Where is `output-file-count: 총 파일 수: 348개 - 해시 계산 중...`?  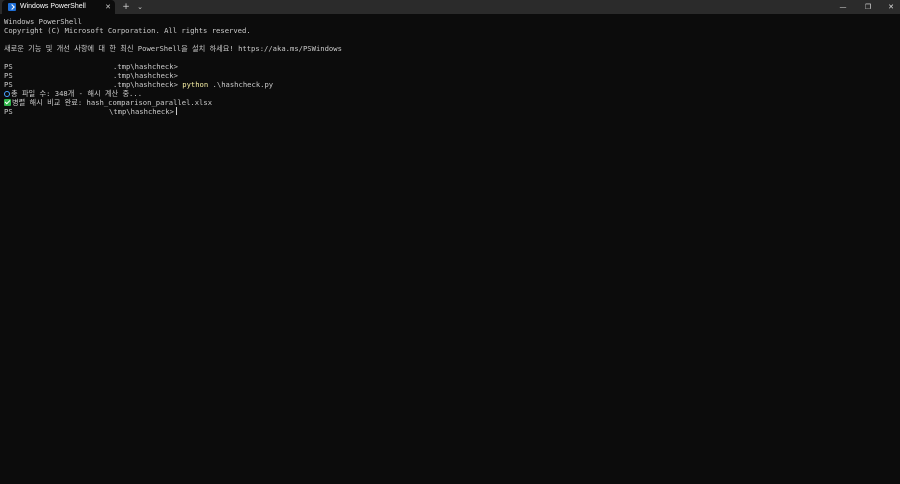
output-file-count: 총 파일 수: 348개 - 해시 계산 중... is located at coordinates (77, 93).